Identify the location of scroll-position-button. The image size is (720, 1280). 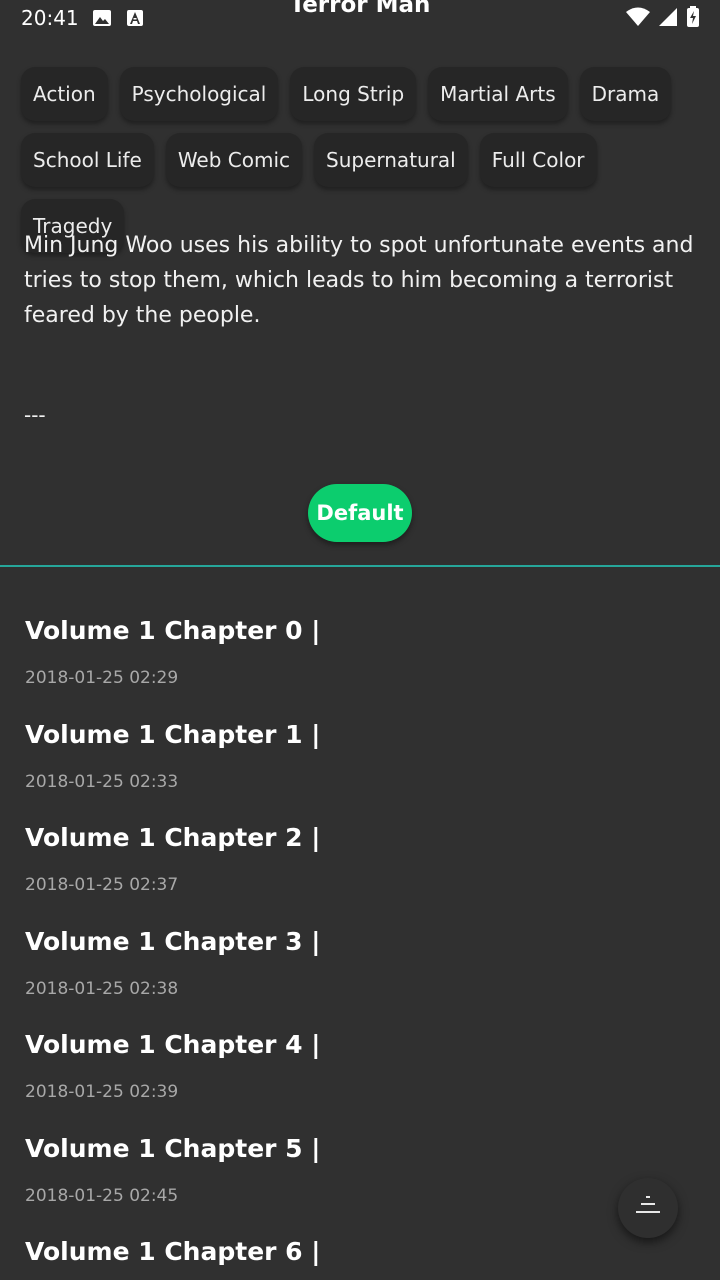
(648, 1208).